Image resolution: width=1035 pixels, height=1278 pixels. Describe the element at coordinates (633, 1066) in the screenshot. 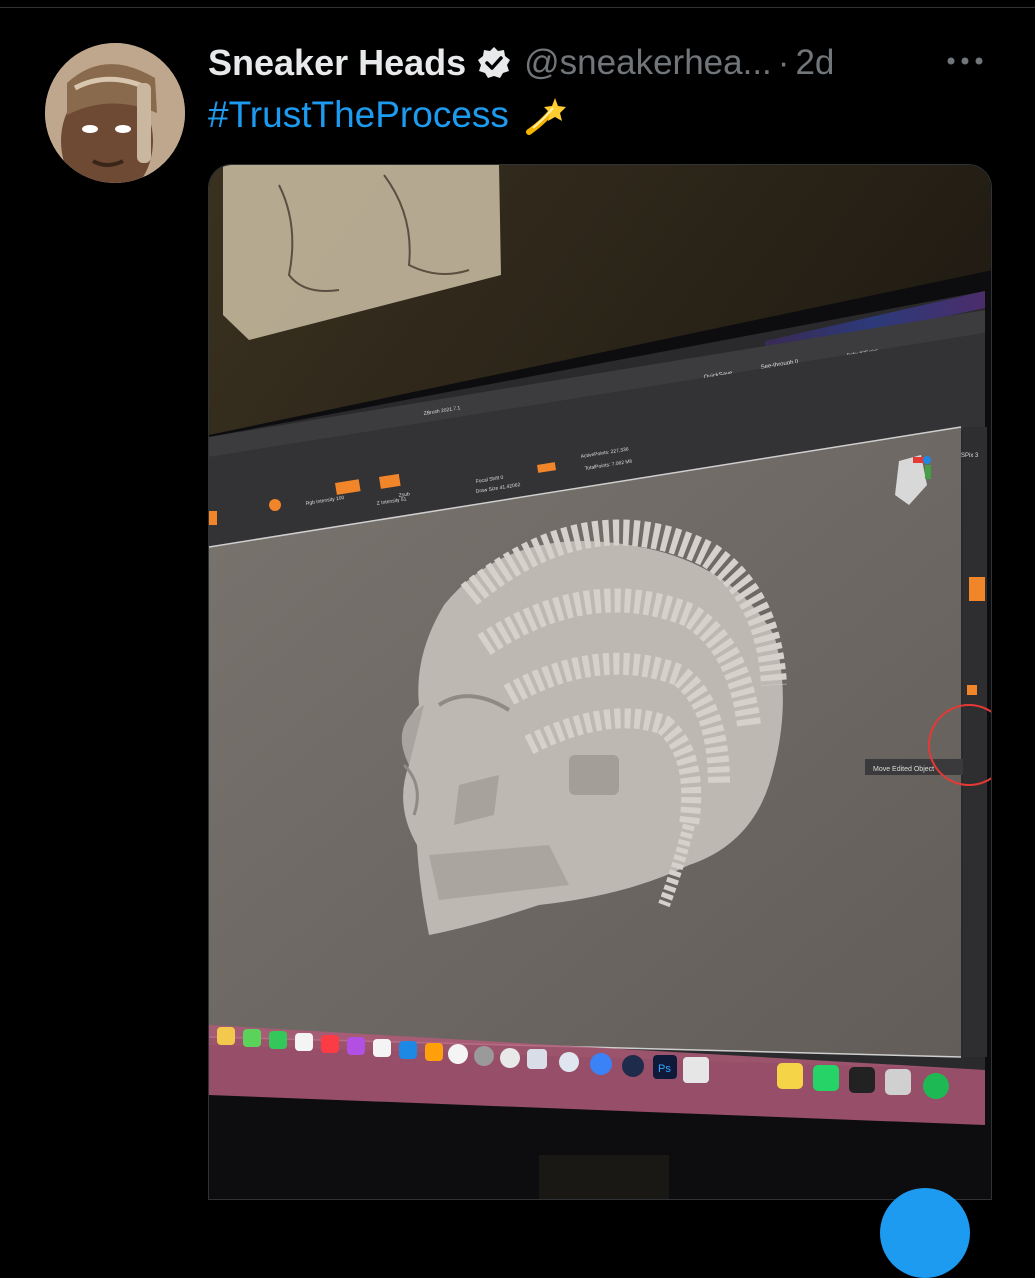

I see `dock-cinema4d-icon` at that location.